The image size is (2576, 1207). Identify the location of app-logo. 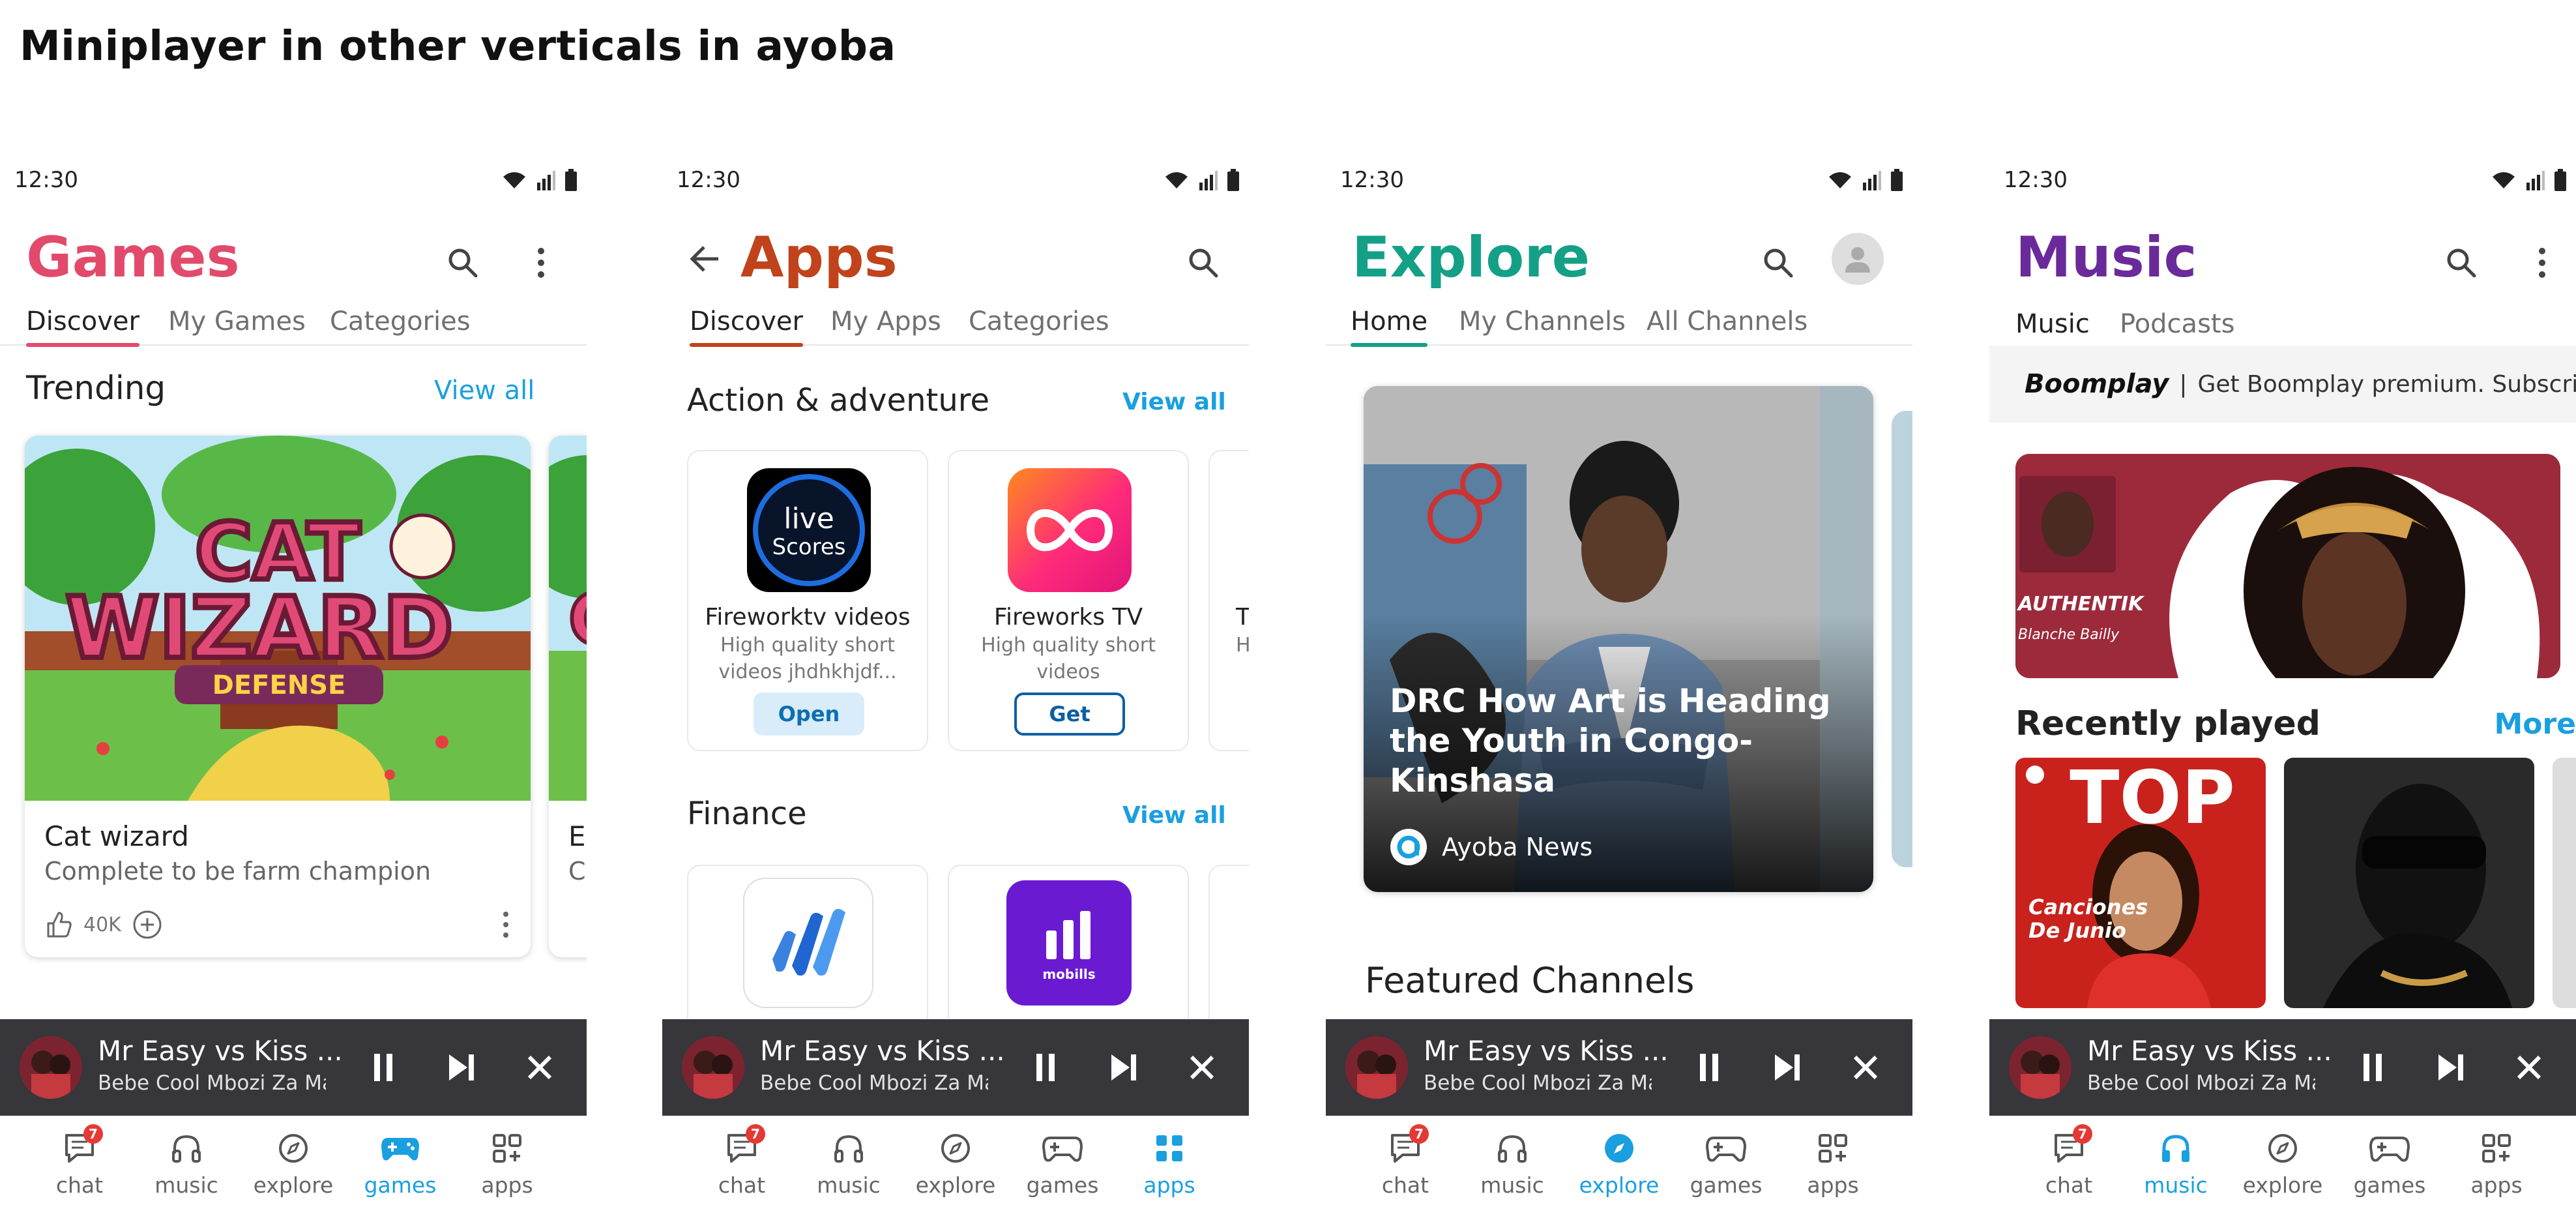
(1070, 530).